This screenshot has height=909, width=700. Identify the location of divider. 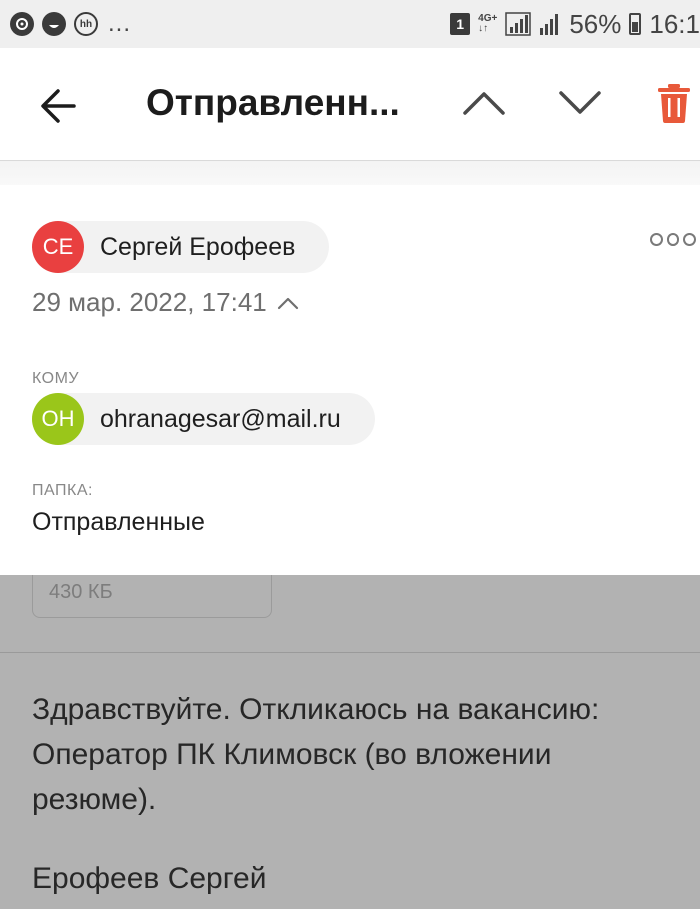
(350, 652).